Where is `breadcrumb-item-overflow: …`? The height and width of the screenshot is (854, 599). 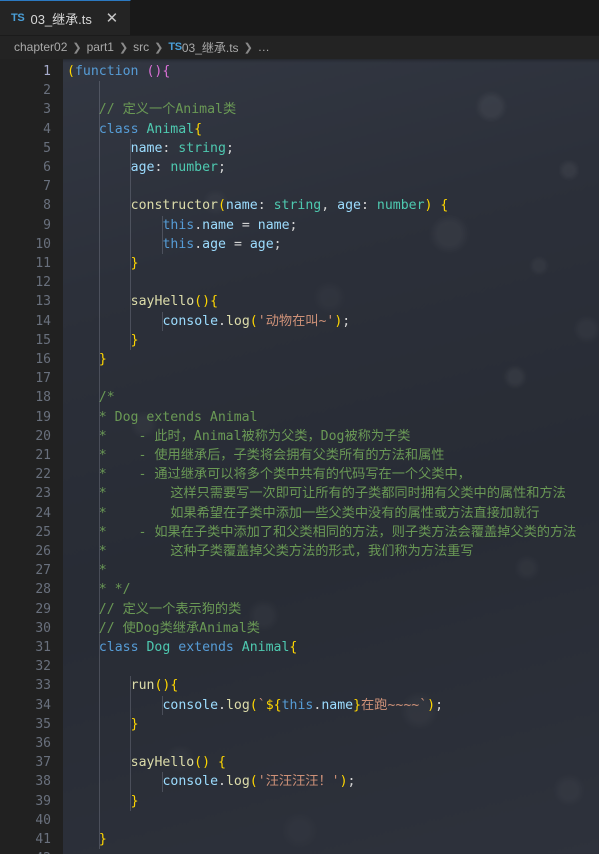
breadcrumb-item-overflow: … is located at coordinates (264, 47).